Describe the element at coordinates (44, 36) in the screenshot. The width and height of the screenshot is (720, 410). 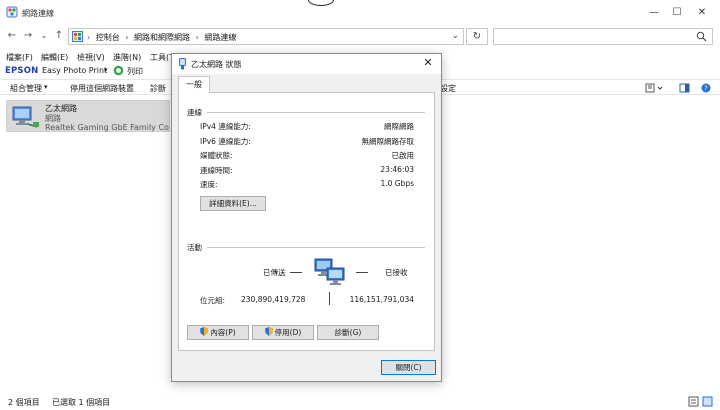
I see `recent-locations-dropdown: ⌄` at that location.